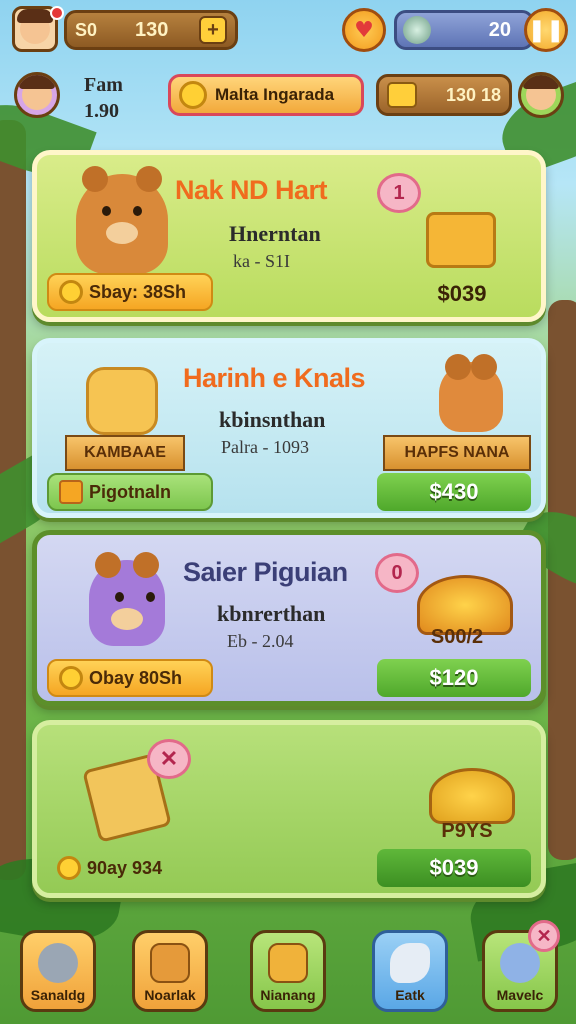 This screenshot has width=576, height=1024. Describe the element at coordinates (275, 94) in the screenshot. I see `shop-name: Malta Ingarada` at that location.